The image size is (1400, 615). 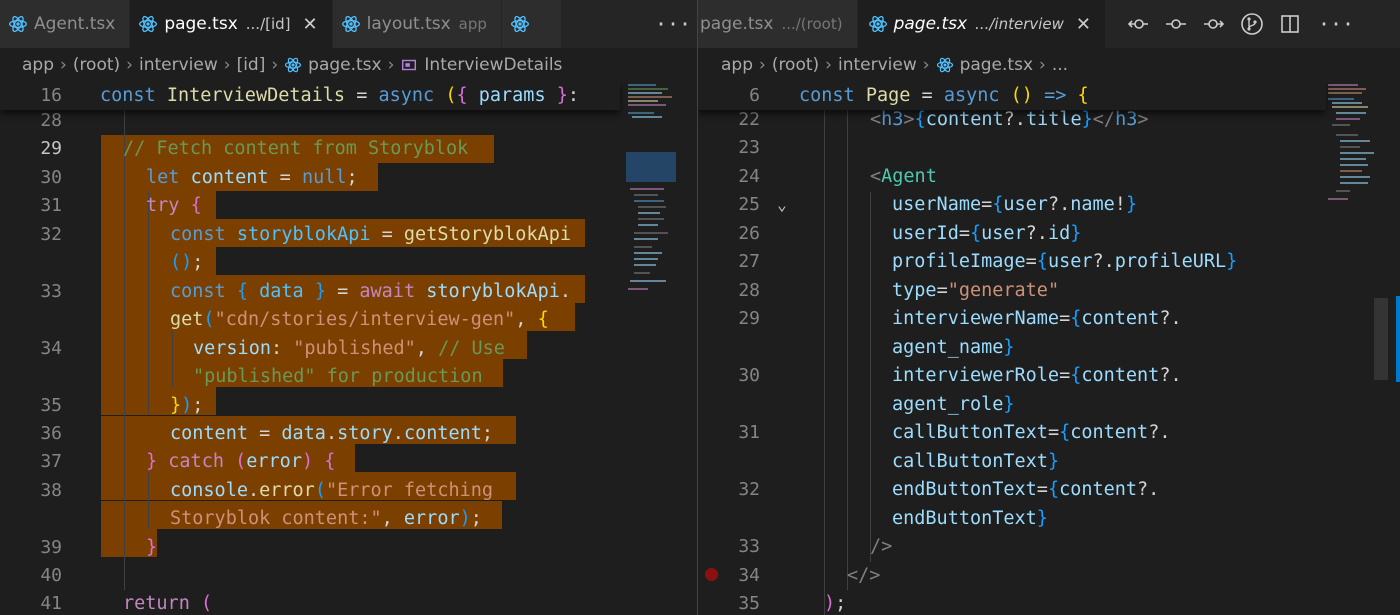 What do you see at coordinates (1026, 489) in the screenshot?
I see `code-line: endButtonText={content?.` at bounding box center [1026, 489].